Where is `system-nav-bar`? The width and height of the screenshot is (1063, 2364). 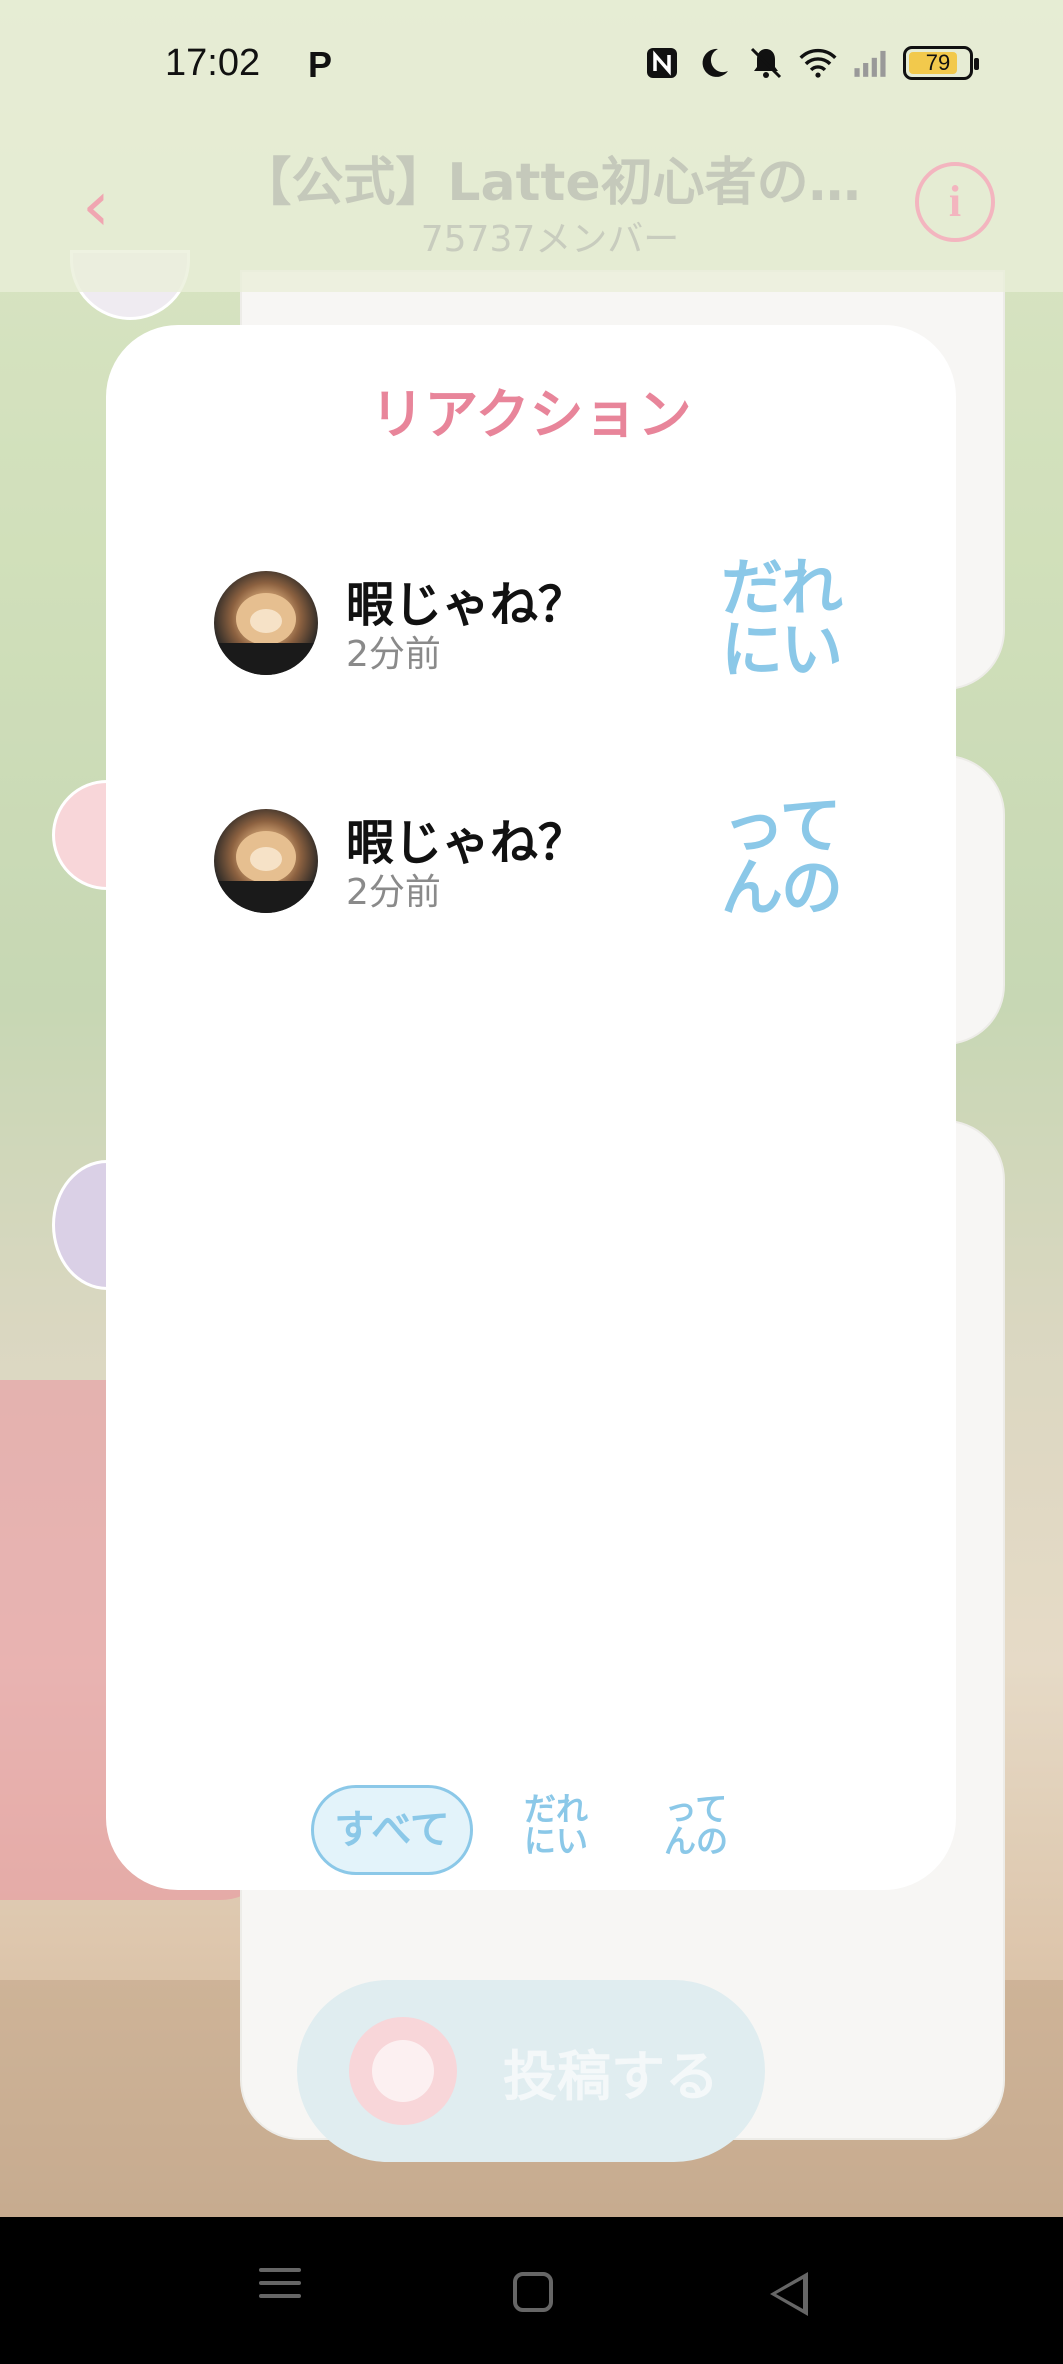 system-nav-bar is located at coordinates (531, 2290).